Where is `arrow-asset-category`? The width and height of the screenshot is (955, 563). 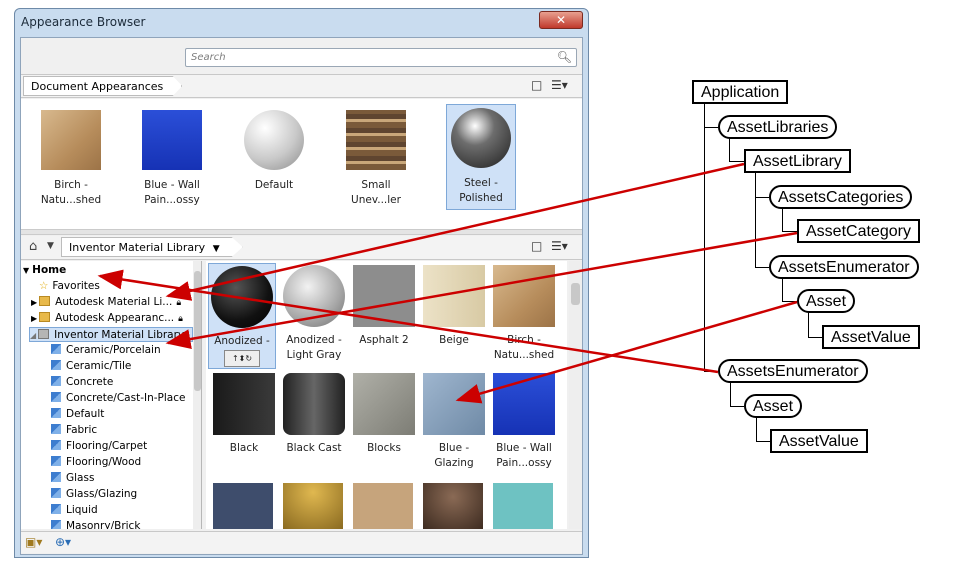 arrow-asset-category is located at coordinates (481, 290).